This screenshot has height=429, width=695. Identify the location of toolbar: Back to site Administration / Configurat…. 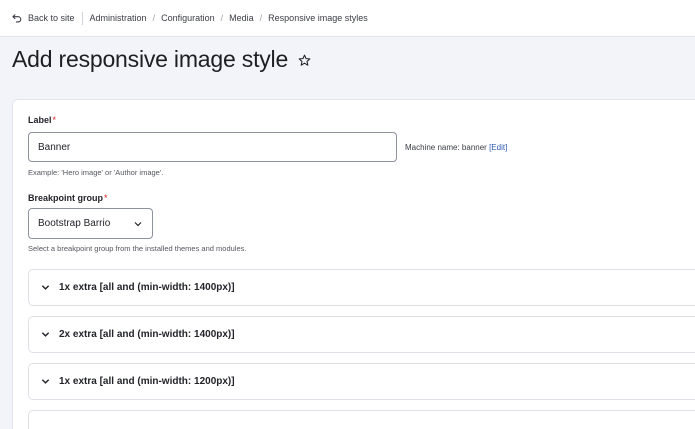
(347, 18).